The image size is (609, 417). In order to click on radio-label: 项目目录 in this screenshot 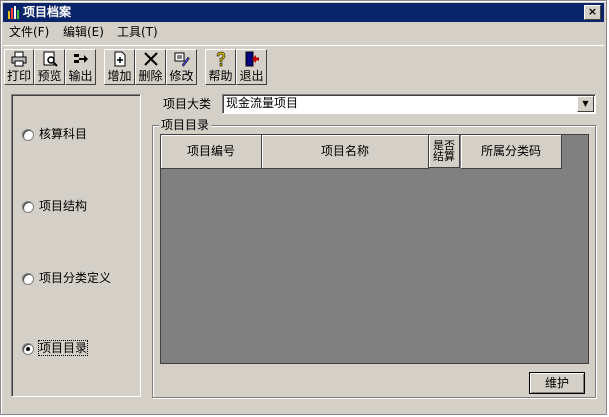, I will do `click(63, 348)`.